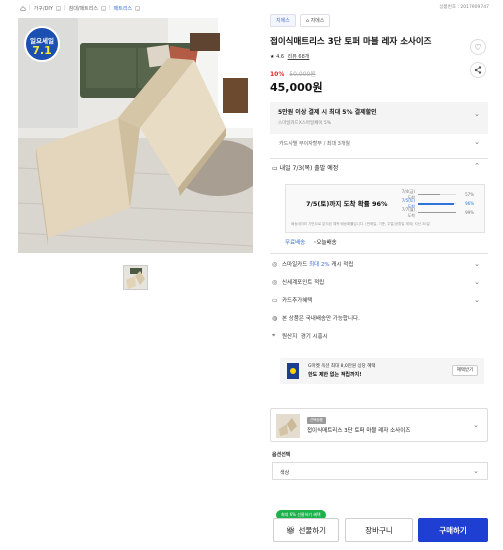  What do you see at coordinates (453, 530) in the screenshot?
I see `buy-button: 구매하기` at bounding box center [453, 530].